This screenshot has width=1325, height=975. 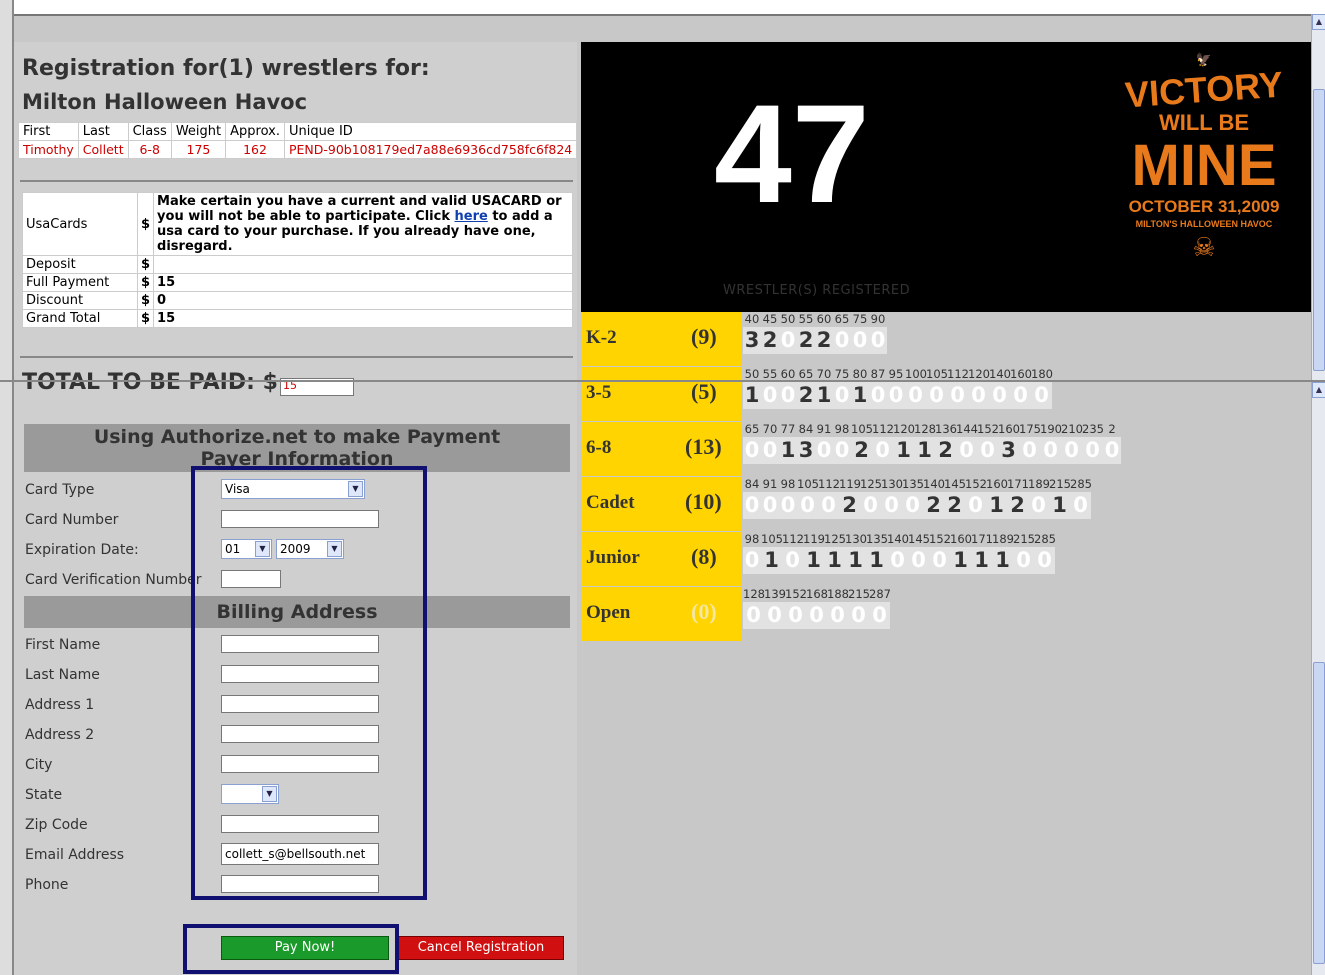 I want to click on weight-cell: 70 0, so click(x=770, y=443).